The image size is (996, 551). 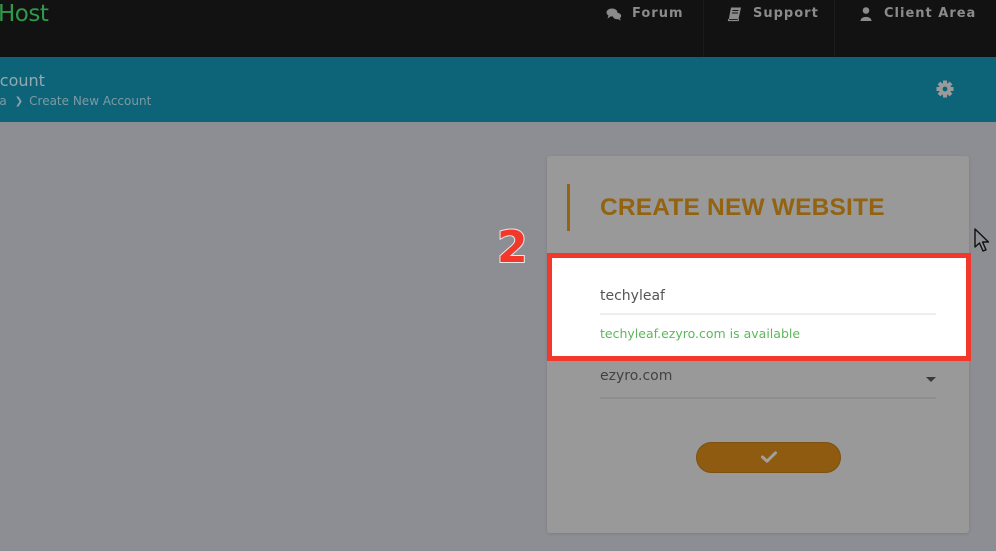 What do you see at coordinates (614, 14) in the screenshot?
I see `comments-icon` at bounding box center [614, 14].